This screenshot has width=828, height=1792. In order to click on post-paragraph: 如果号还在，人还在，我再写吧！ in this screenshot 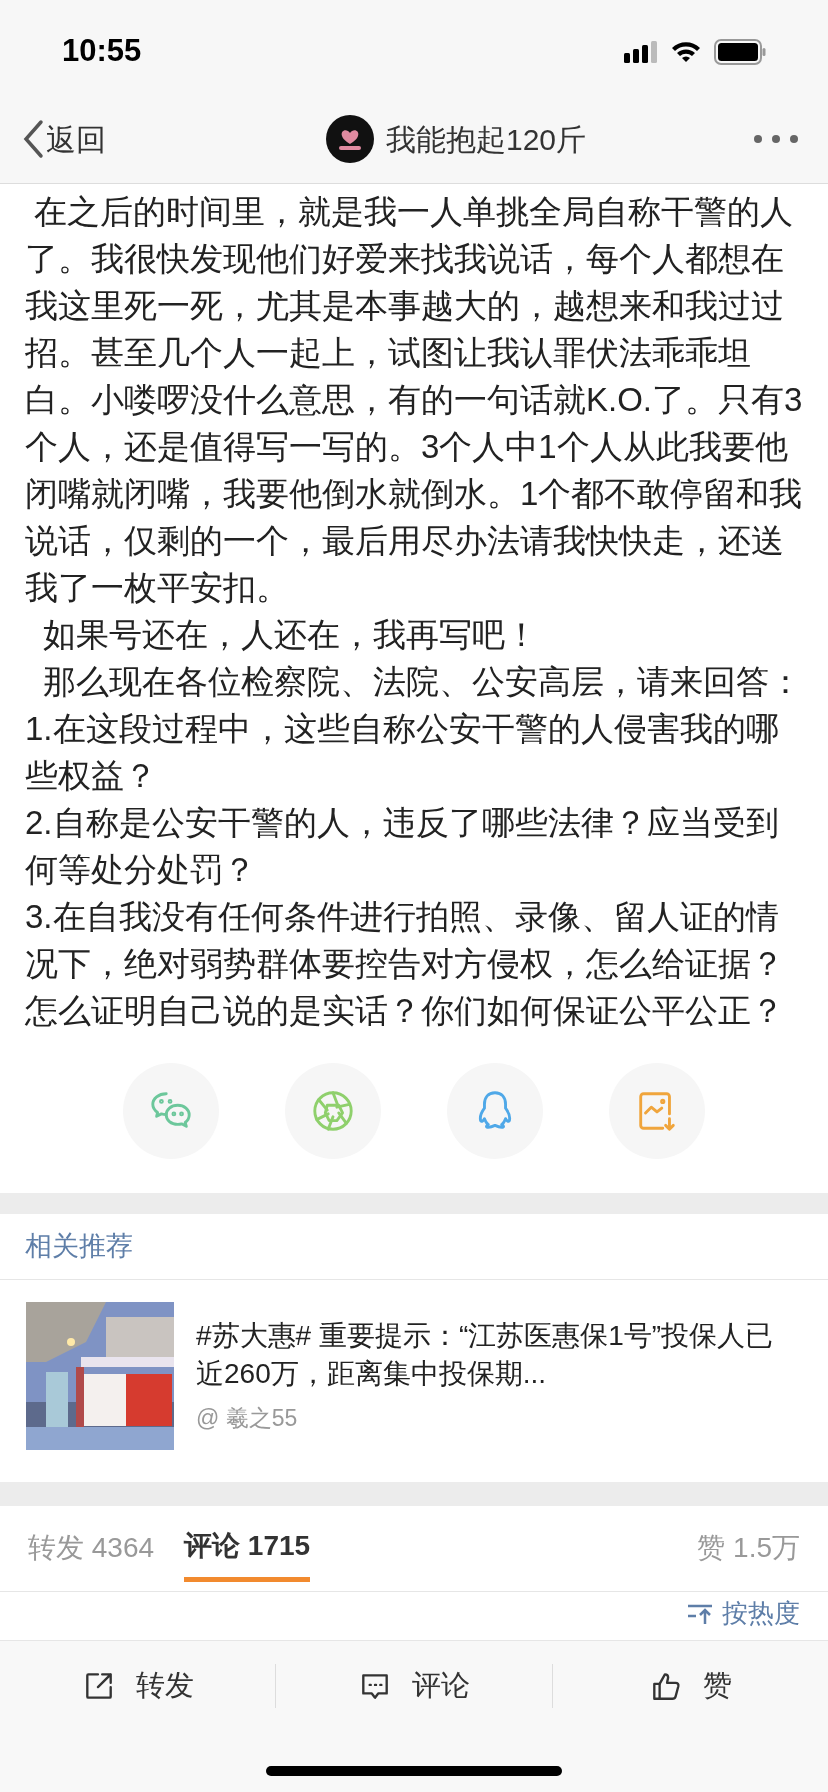, I will do `click(291, 635)`.